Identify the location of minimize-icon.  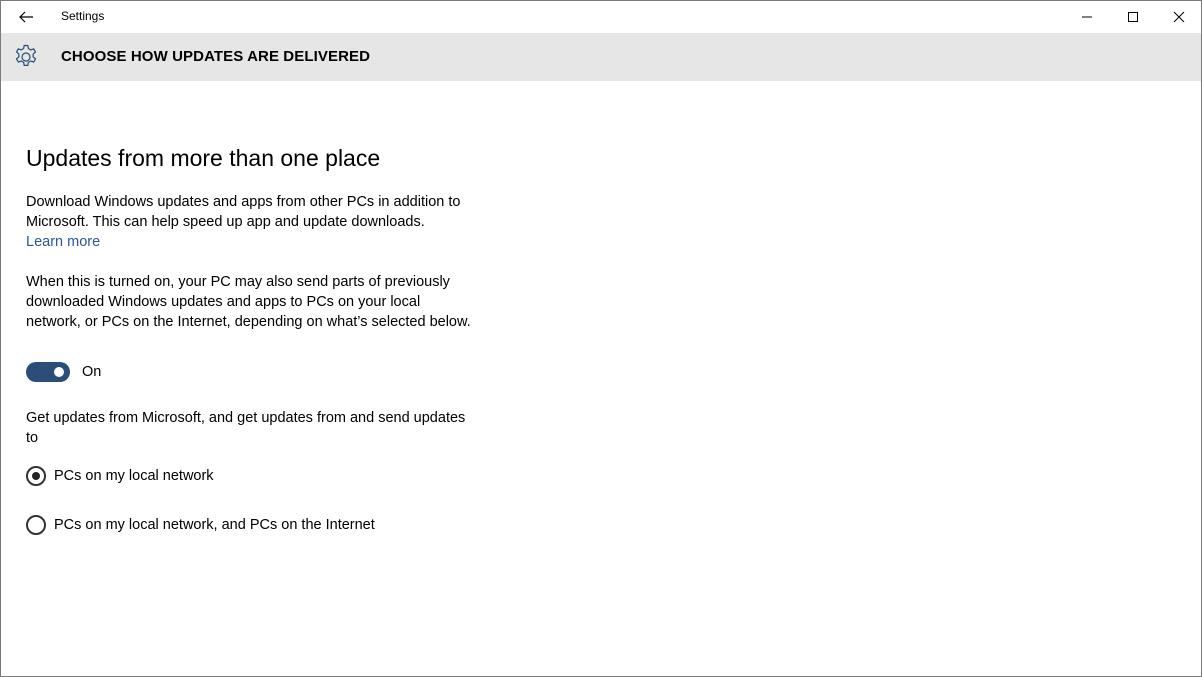
(1087, 17).